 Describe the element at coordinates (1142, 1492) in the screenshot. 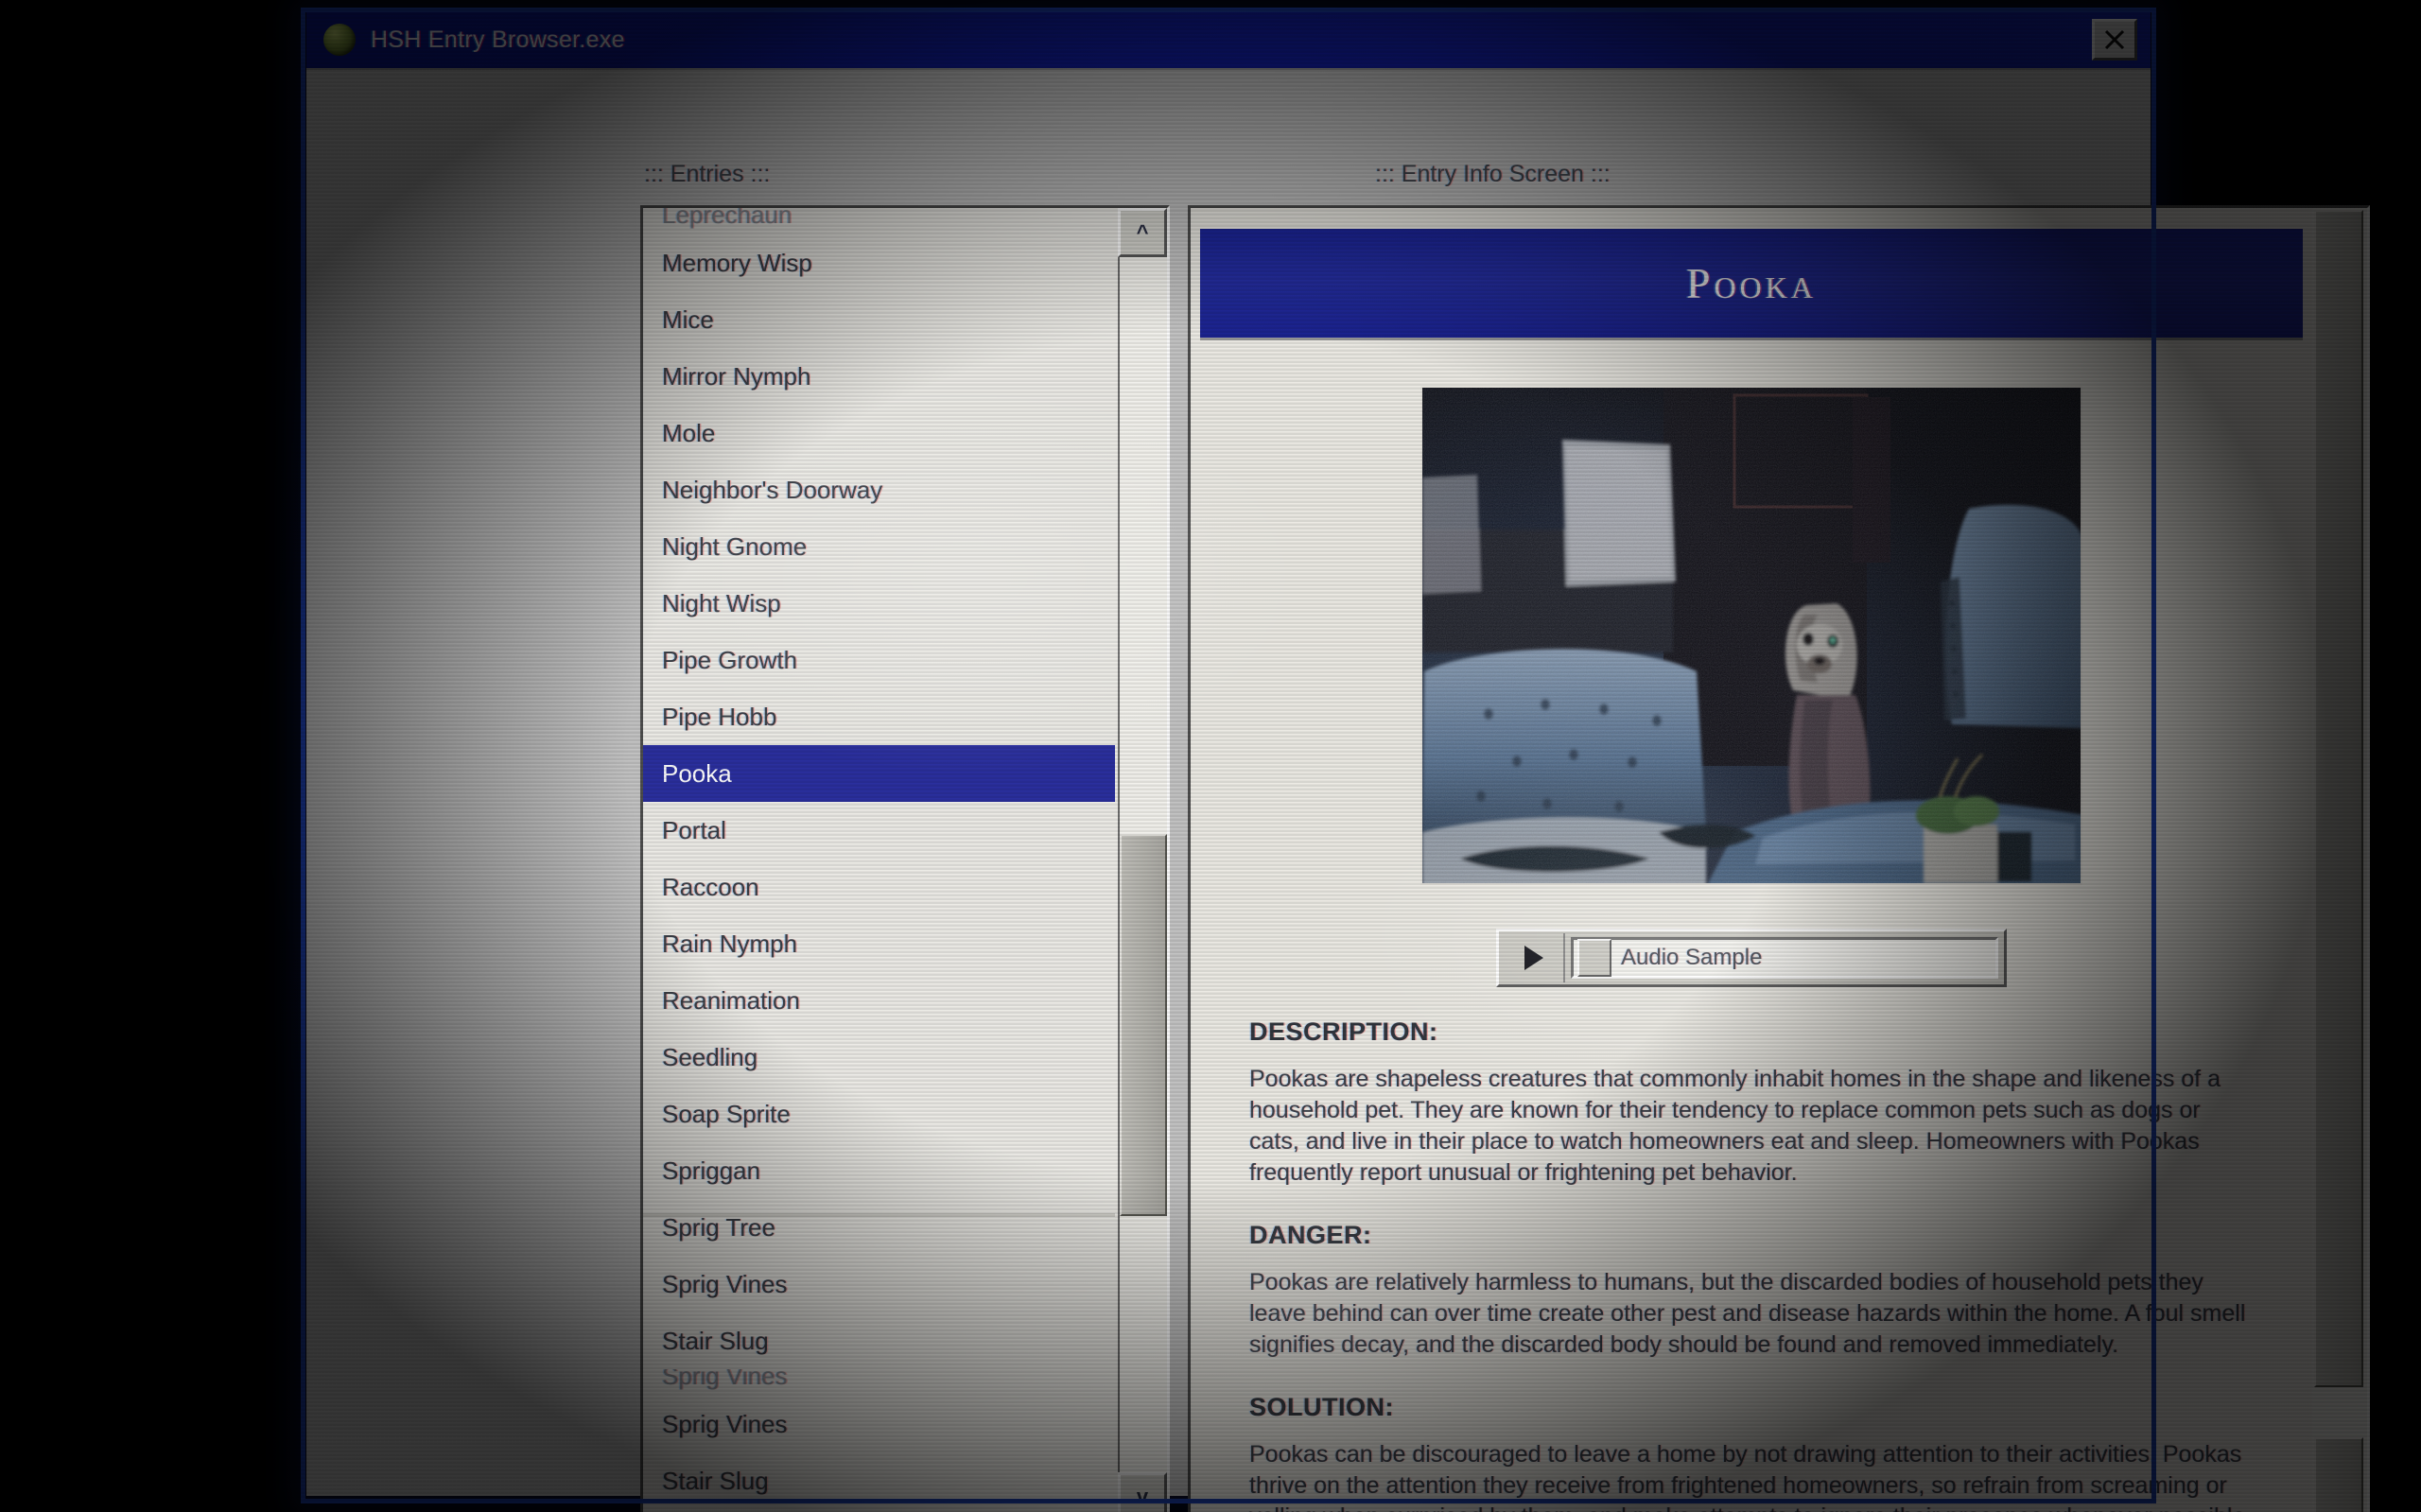

I see `scroll-down-button: v` at that location.